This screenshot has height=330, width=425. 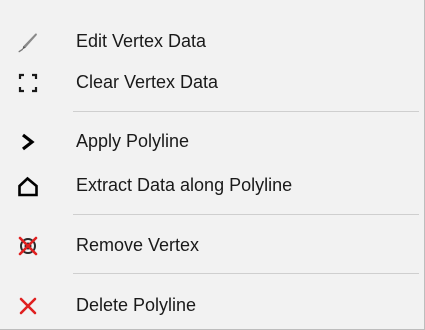 I want to click on menu-item-clear-vertex-data: Clear Vertex Data, so click(x=212, y=82).